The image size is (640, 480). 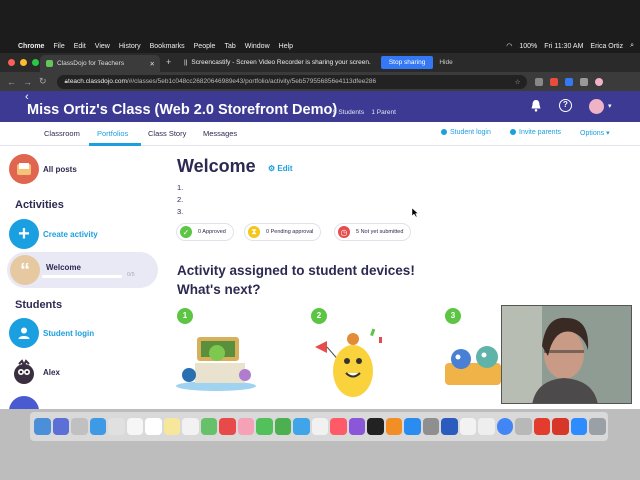 What do you see at coordinates (466, 132) in the screenshot?
I see `student-login-link: Student login` at bounding box center [466, 132].